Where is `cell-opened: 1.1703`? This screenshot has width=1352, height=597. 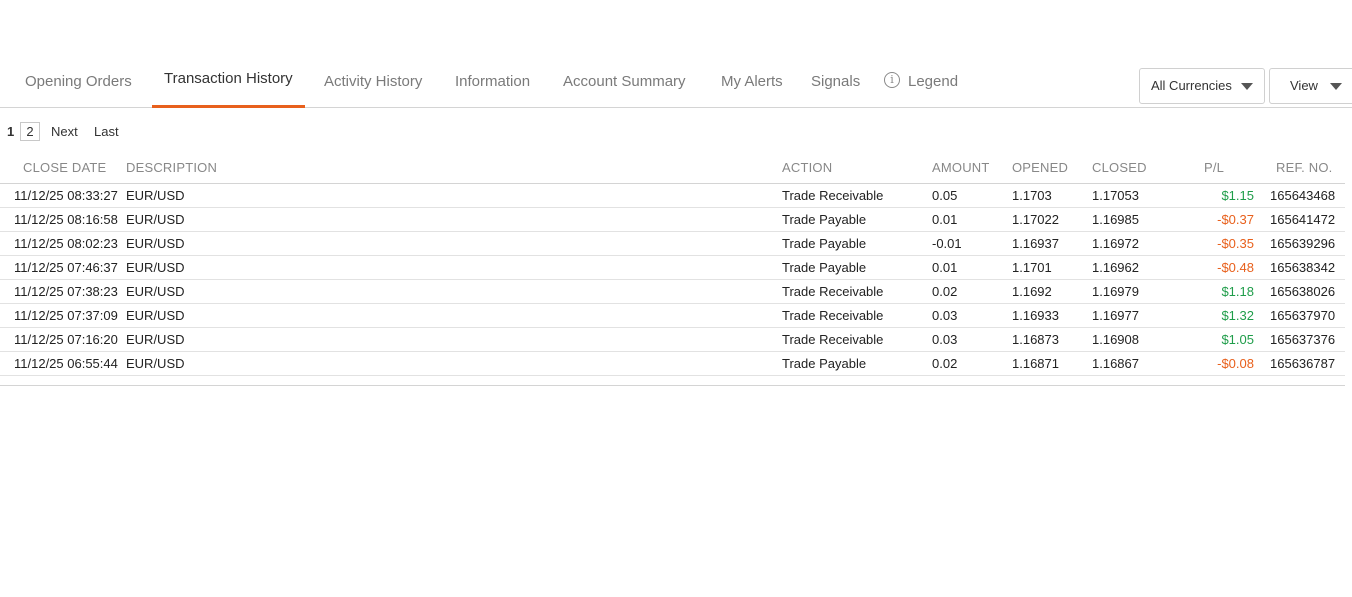 cell-opened: 1.1703 is located at coordinates (1032, 195).